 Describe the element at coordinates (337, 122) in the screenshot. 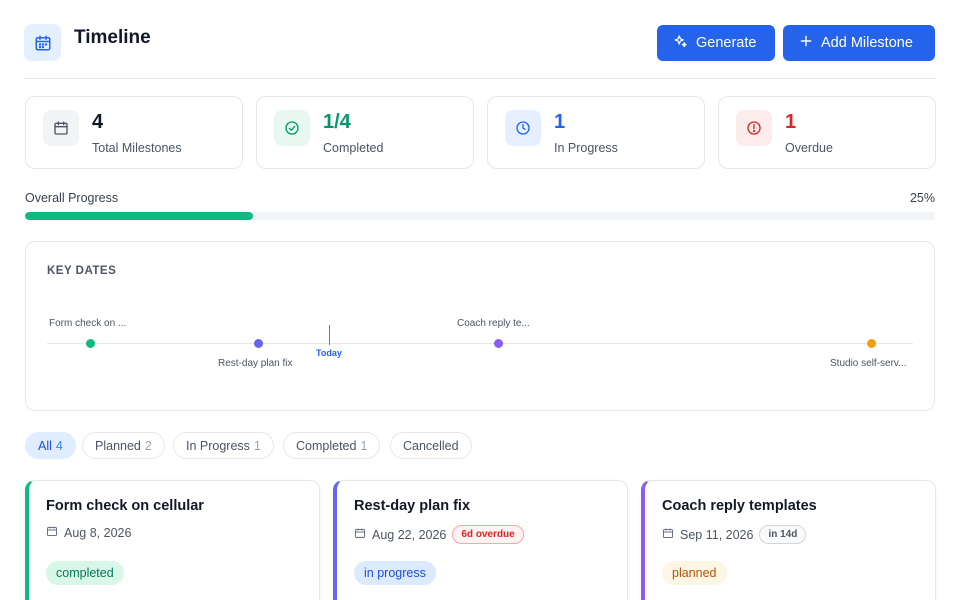

I see `stat-value: 1/4` at that location.